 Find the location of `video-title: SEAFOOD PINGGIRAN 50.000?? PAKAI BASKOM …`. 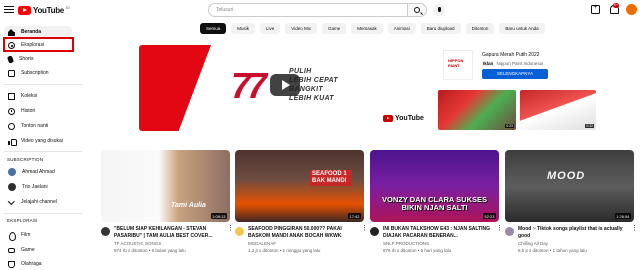

video-title: SEAFOOD PINGGIRAN 50.000?? PAKAI BASKOM … is located at coordinates (304, 232).